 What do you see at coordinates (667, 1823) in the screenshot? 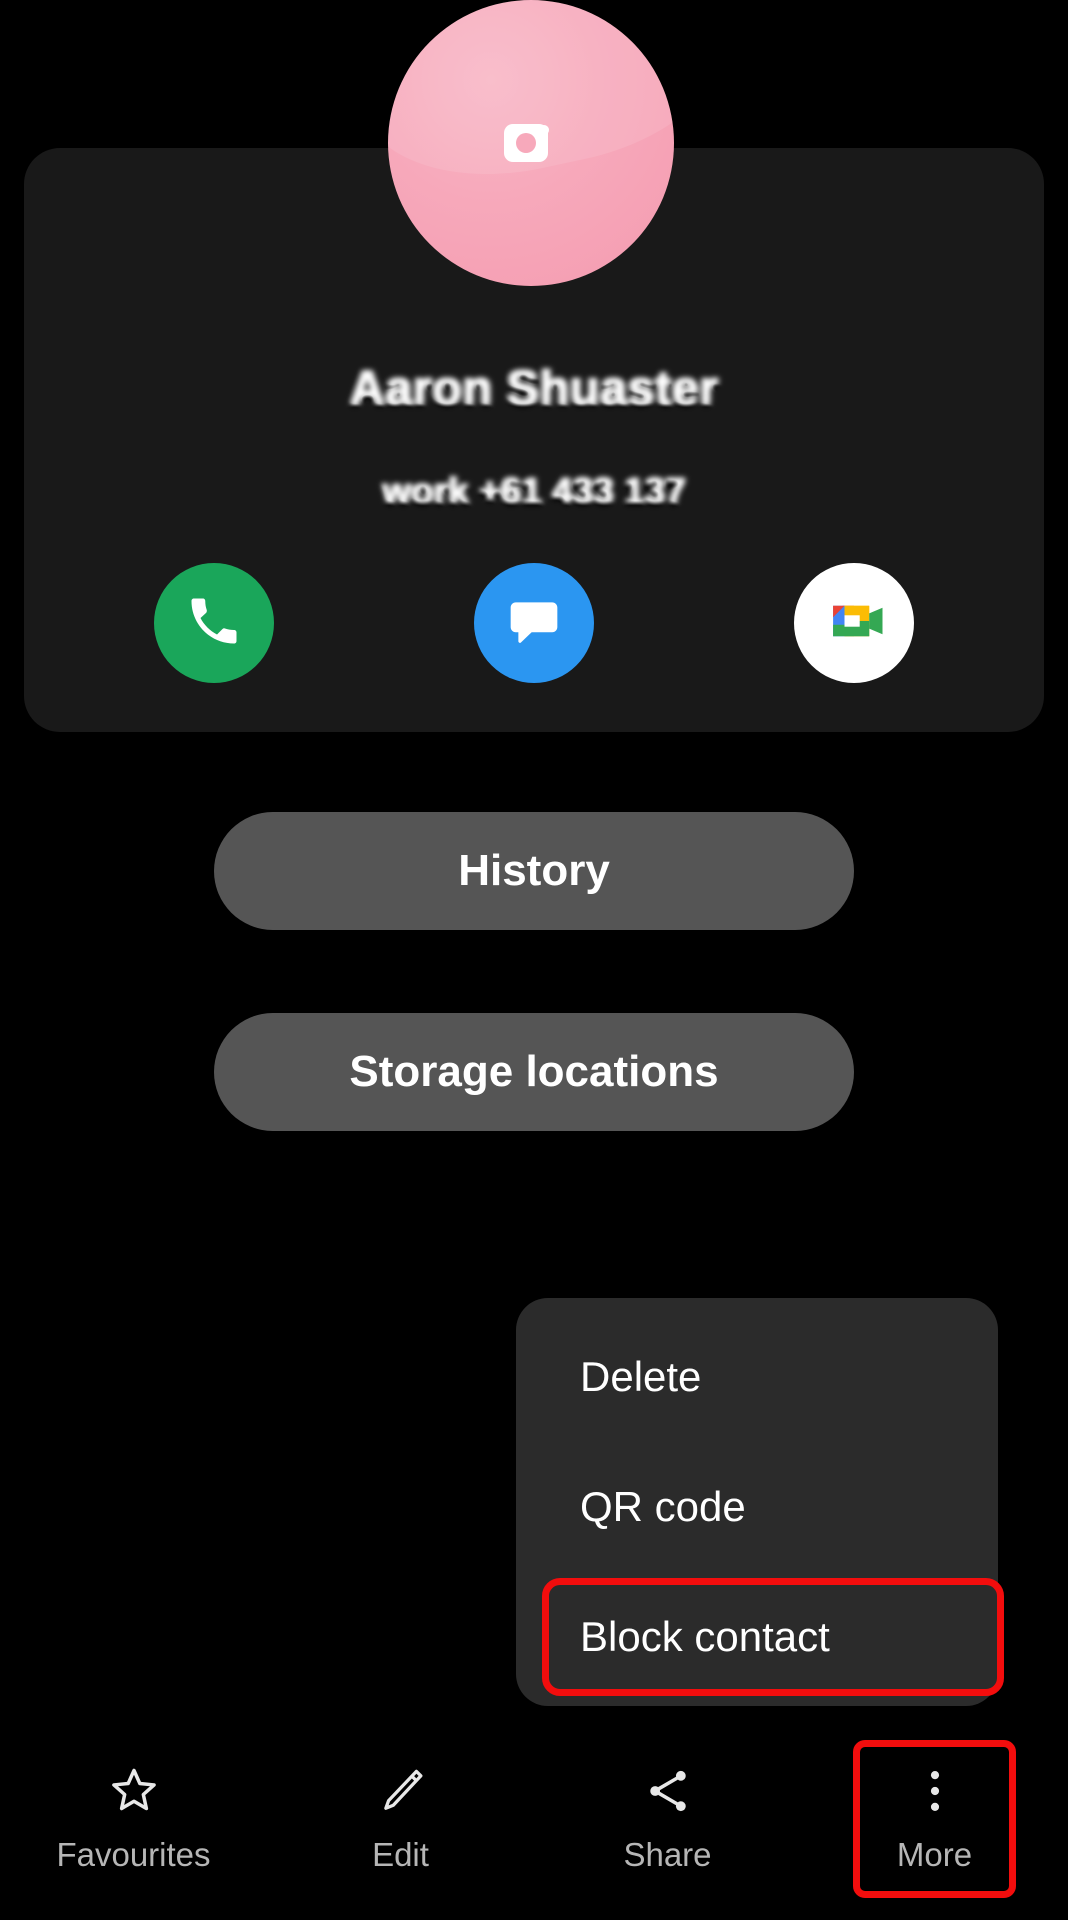
I see `nav-item-share: Share` at bounding box center [667, 1823].